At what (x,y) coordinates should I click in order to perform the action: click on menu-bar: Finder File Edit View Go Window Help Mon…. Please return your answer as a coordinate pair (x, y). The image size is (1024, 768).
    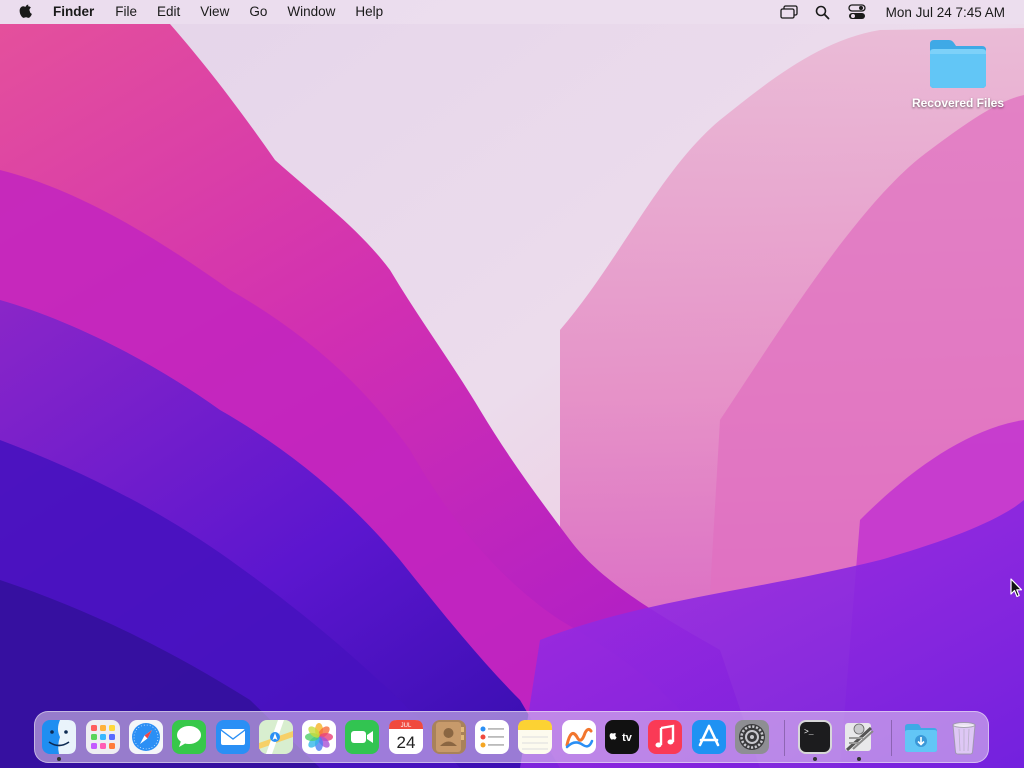
    Looking at the image, I should click on (512, 12).